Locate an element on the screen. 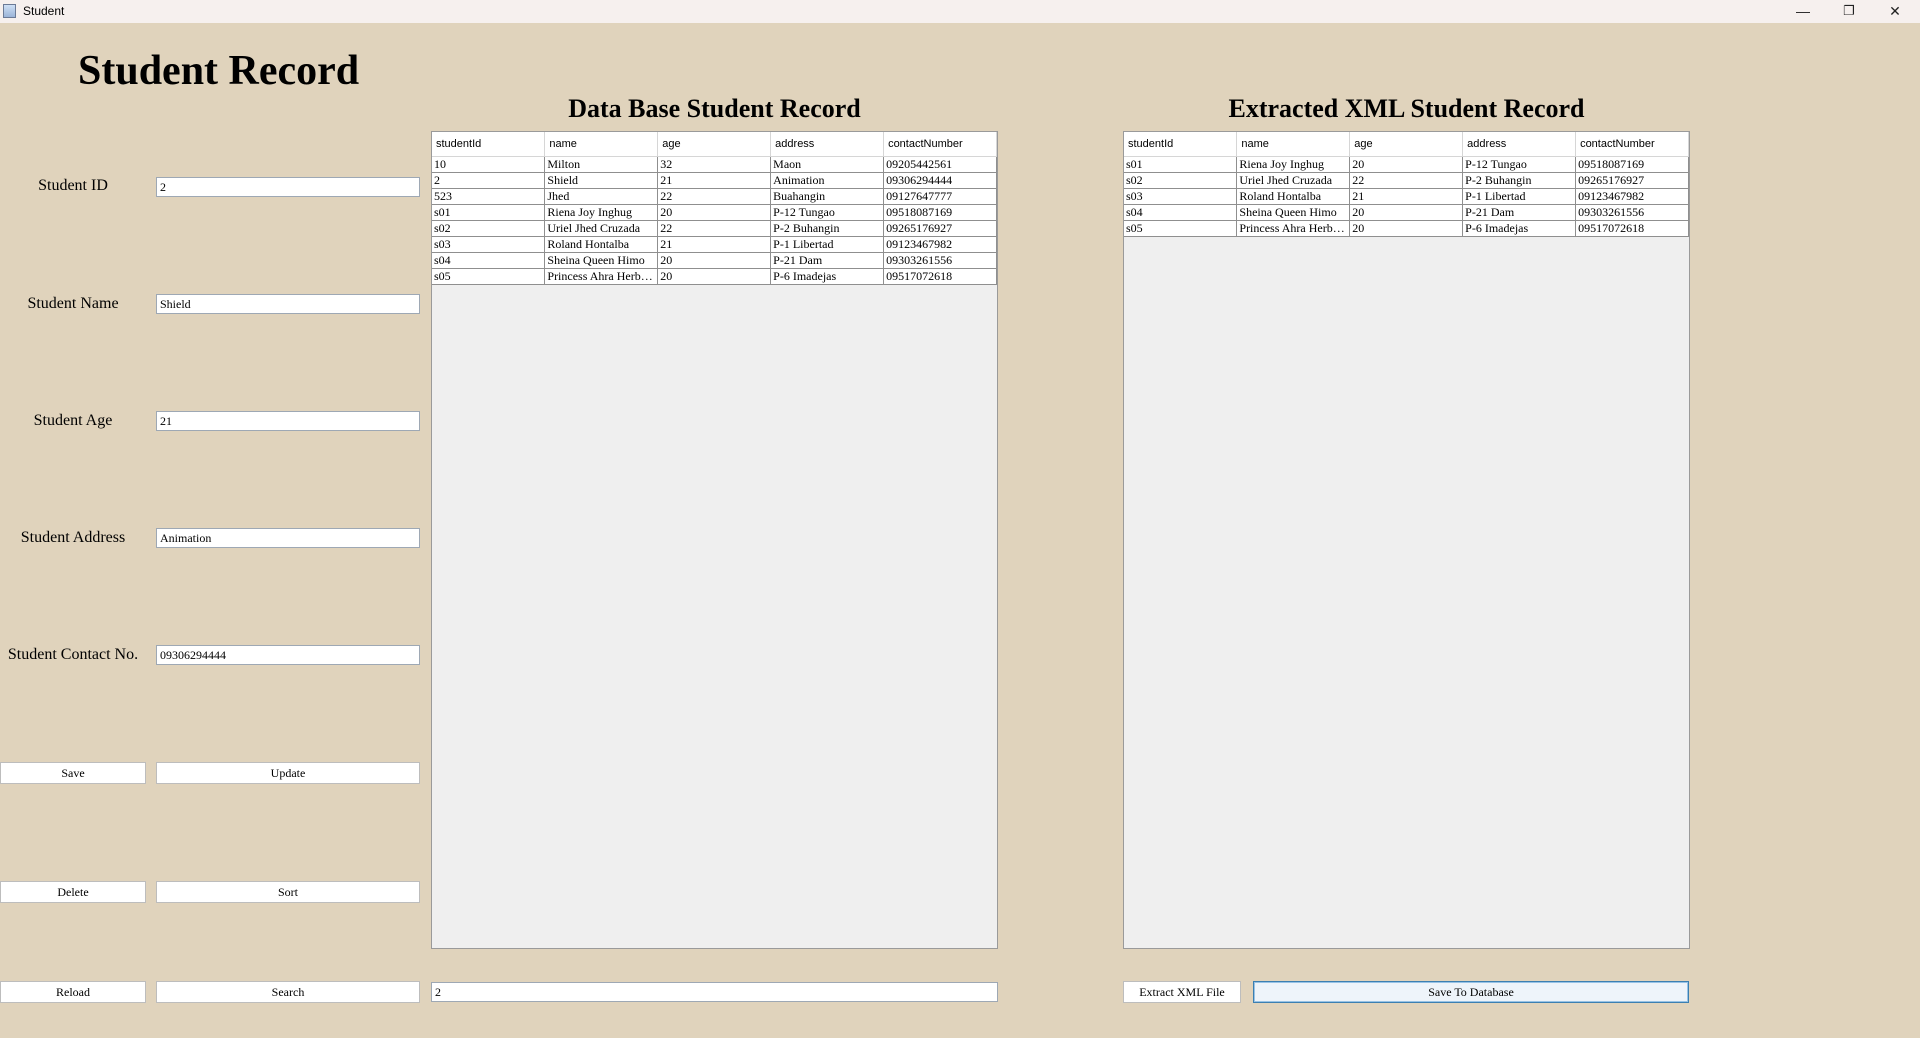 This screenshot has width=1920, height=1038. reload-button: Reload is located at coordinates (73, 992).